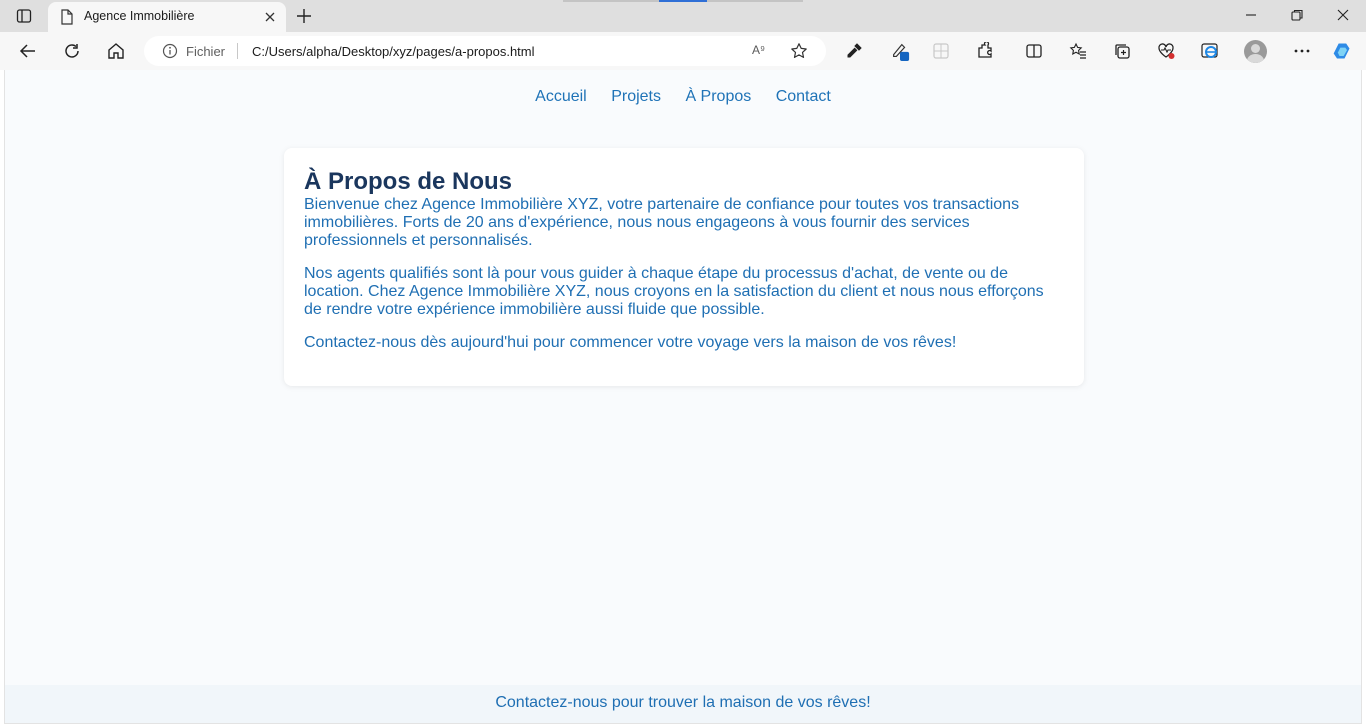 The image size is (1366, 728). What do you see at coordinates (1034, 51) in the screenshot?
I see `split-screen-icon` at bounding box center [1034, 51].